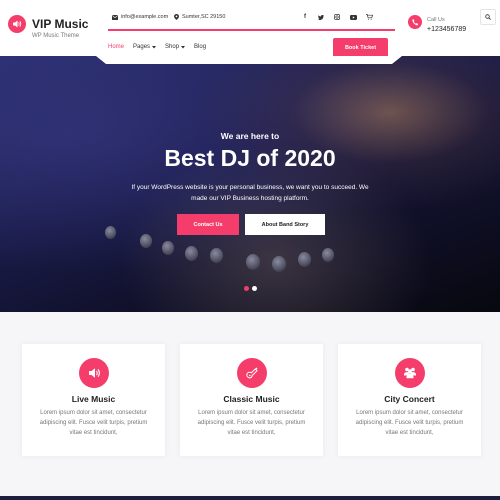 This screenshot has height=500, width=500. Describe the element at coordinates (250, 498) in the screenshot. I see `footer-edge` at that location.